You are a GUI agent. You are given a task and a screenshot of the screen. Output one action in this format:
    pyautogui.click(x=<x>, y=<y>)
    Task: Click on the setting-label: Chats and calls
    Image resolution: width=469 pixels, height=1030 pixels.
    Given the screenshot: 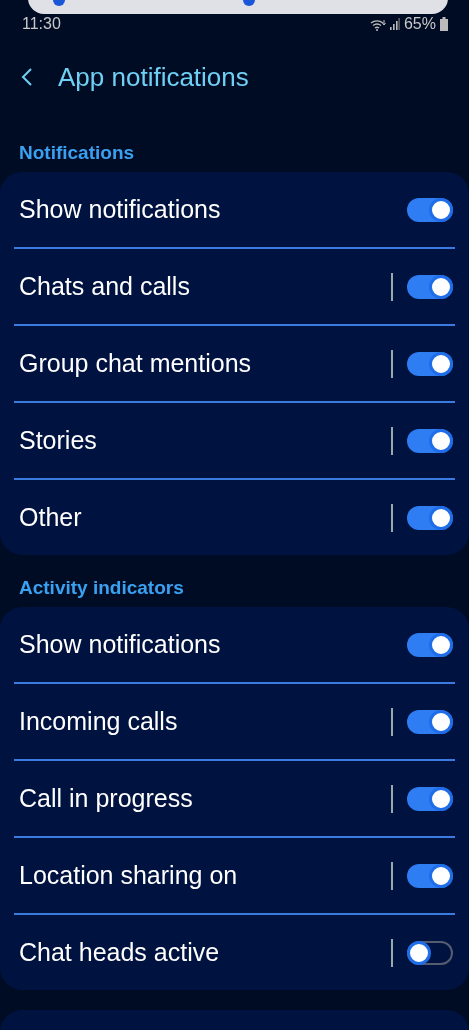 What is the action you would take?
    pyautogui.click(x=202, y=286)
    